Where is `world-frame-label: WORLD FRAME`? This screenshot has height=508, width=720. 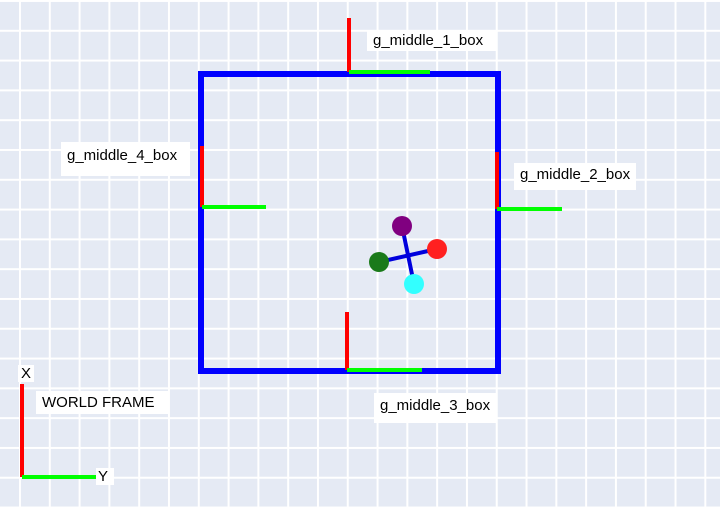
world-frame-label: WORLD FRAME is located at coordinates (102, 402).